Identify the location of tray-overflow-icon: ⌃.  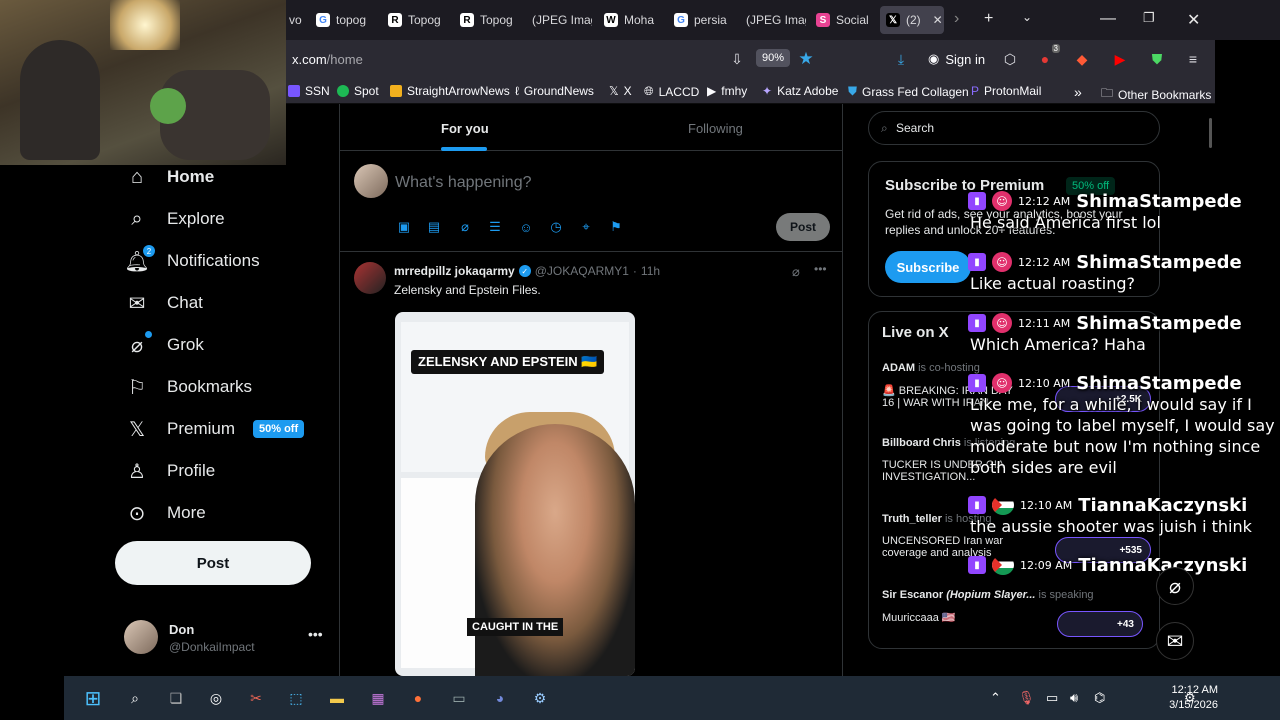
(995, 698).